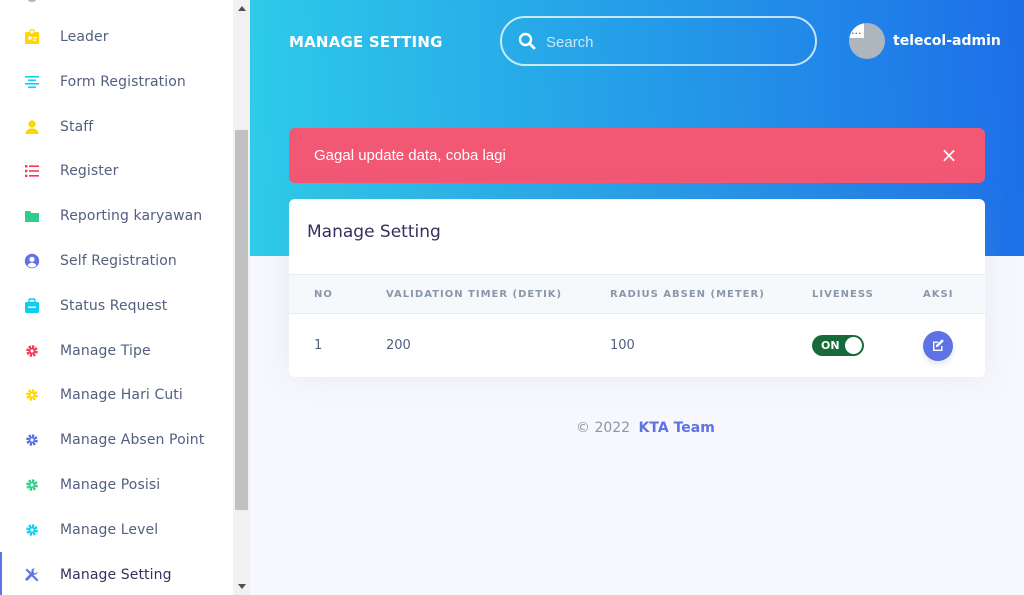 This screenshot has height=595, width=1024. Describe the element at coordinates (622, 345) in the screenshot. I see `cell-radius-absen: 100` at that location.